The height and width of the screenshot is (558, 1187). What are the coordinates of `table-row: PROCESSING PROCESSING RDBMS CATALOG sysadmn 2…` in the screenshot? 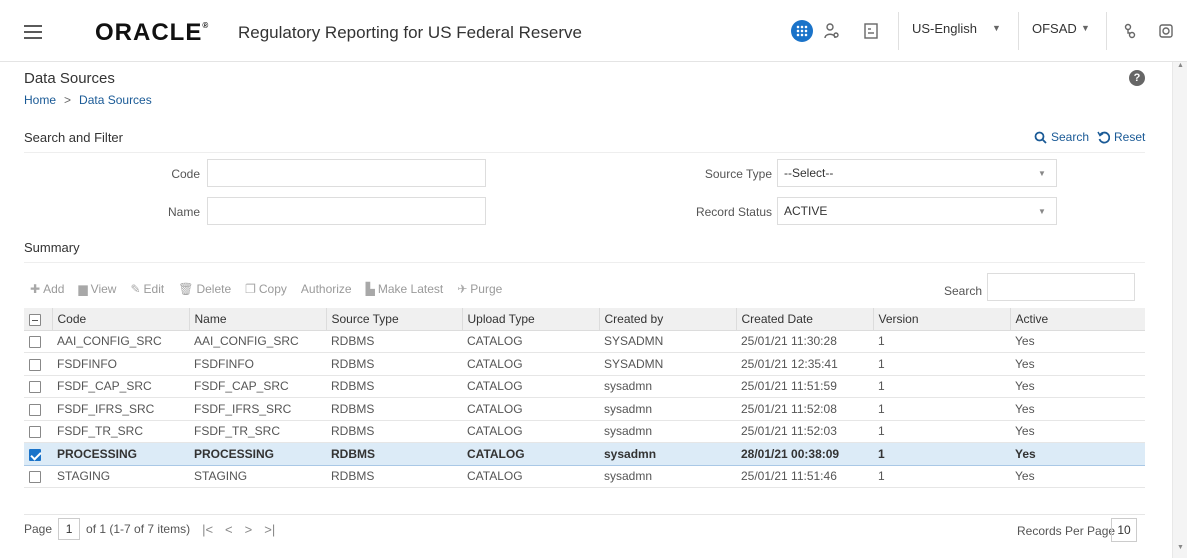 It's located at (584, 454).